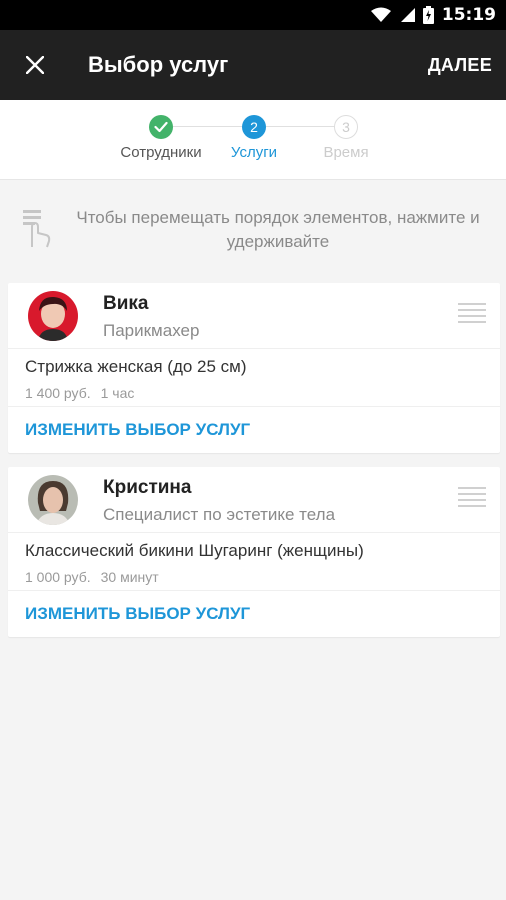 The width and height of the screenshot is (506, 900). I want to click on step-time: 3 Время, so click(346, 138).